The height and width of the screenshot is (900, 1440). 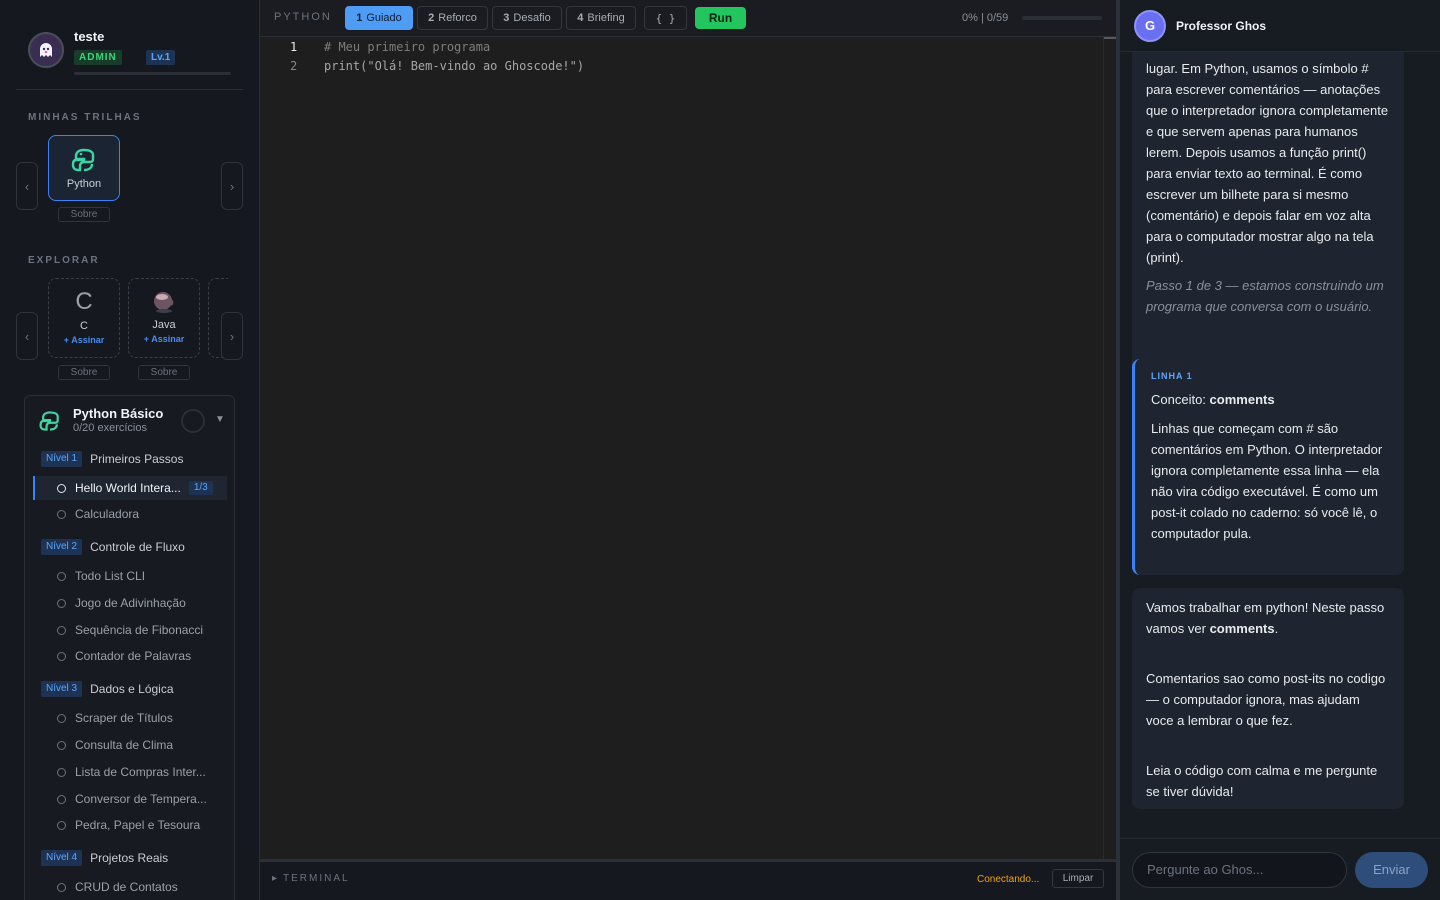 I want to click on format-button: { }, so click(x=665, y=18).